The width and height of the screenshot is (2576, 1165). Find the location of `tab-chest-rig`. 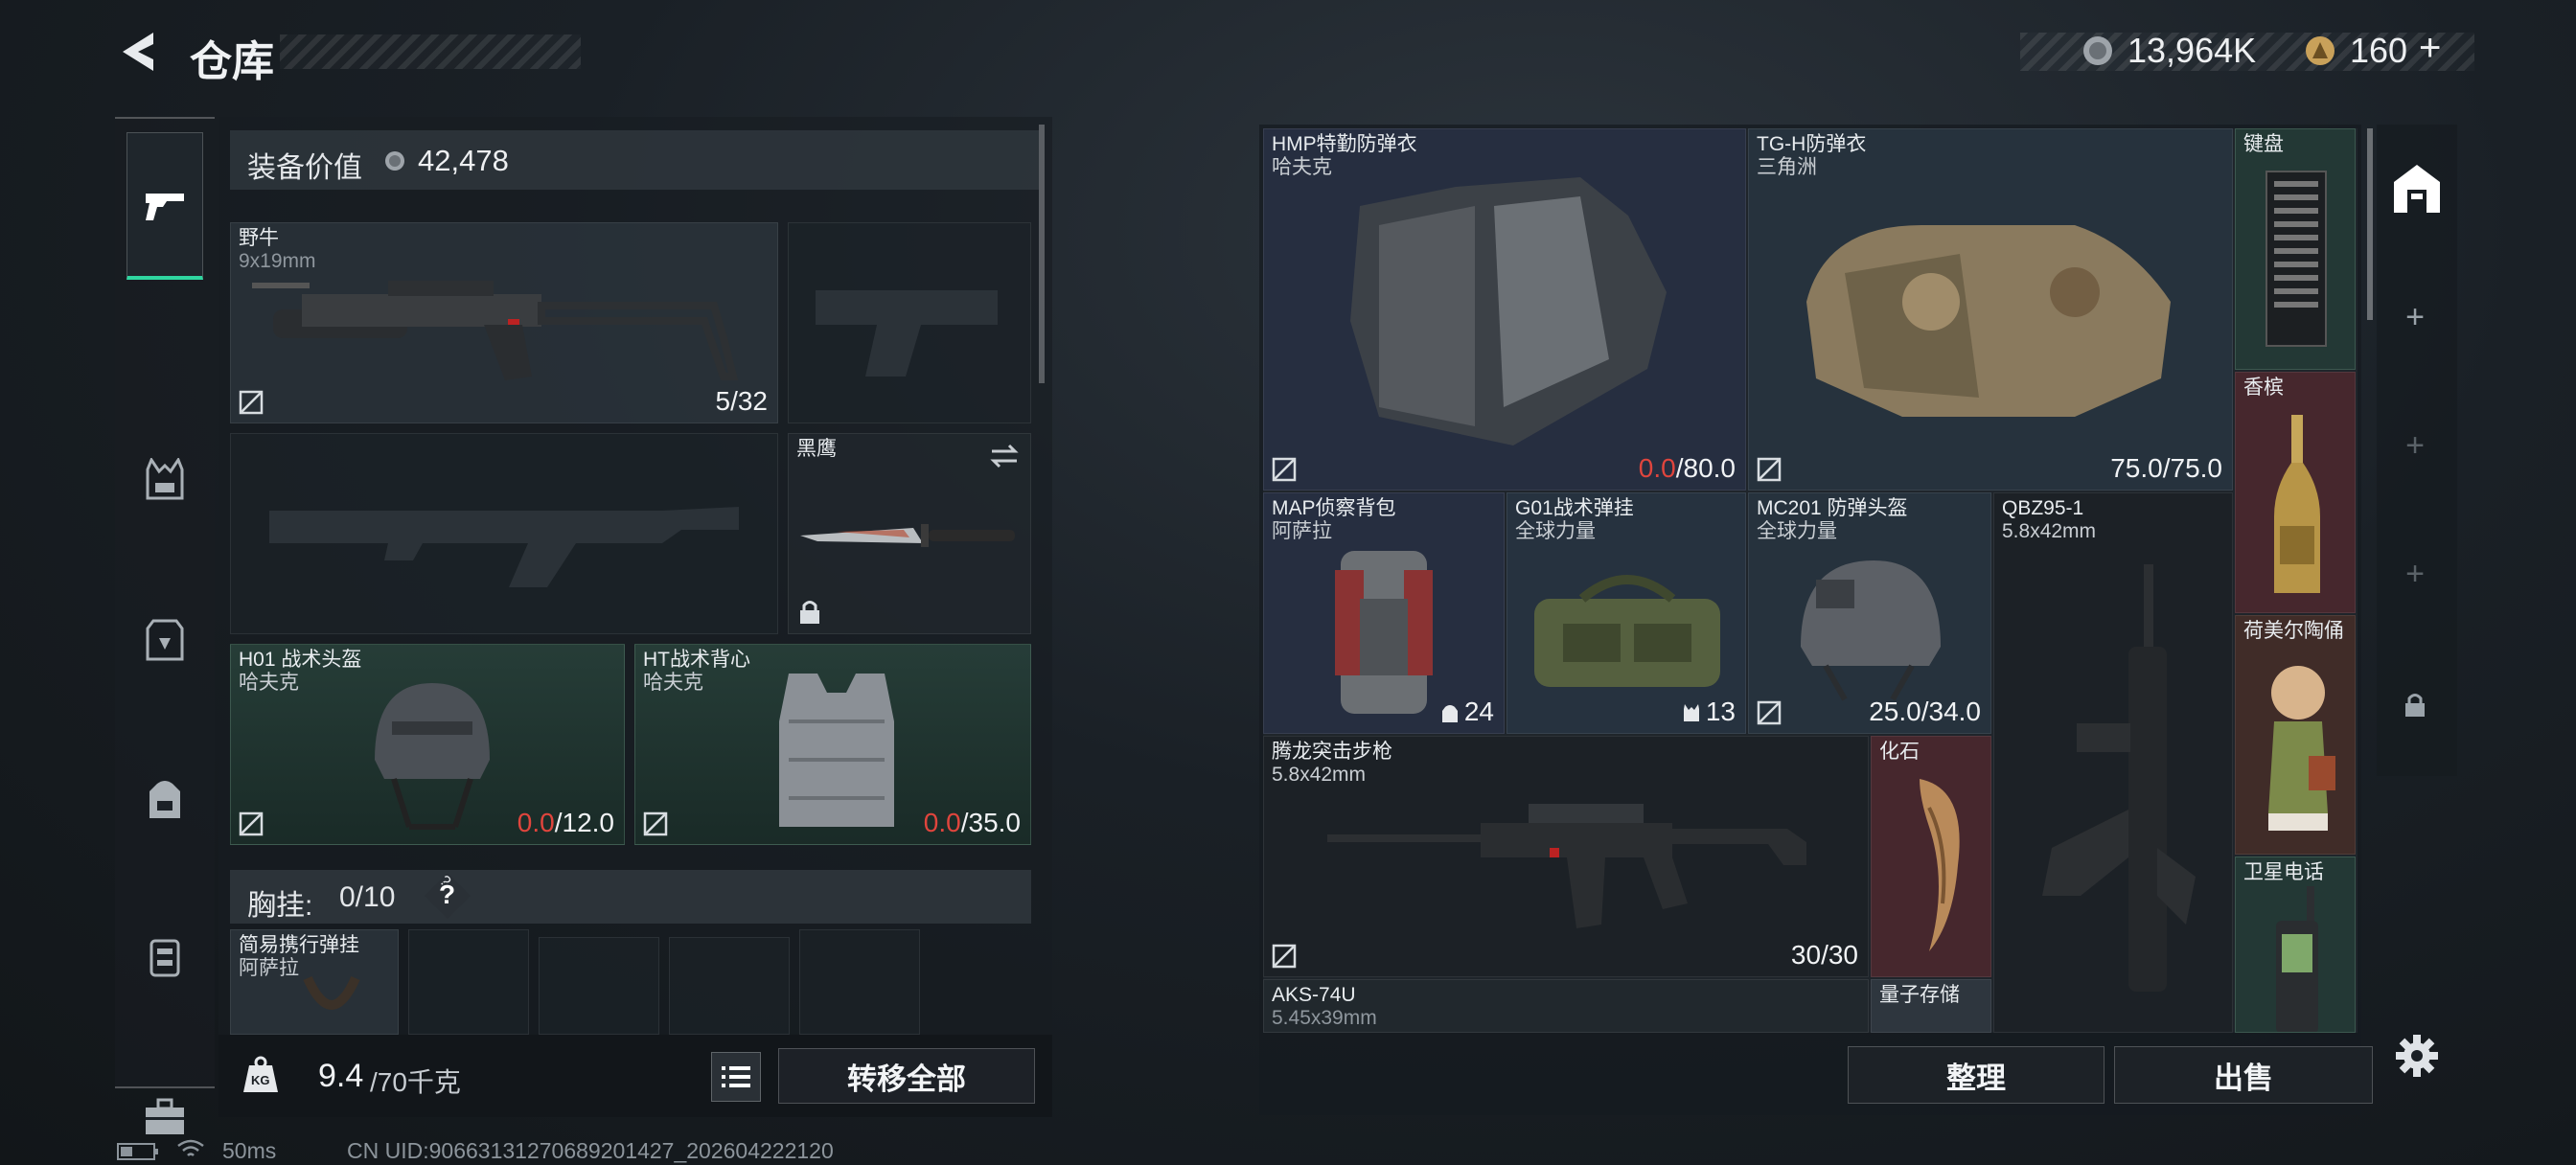

tab-chest-rig is located at coordinates (165, 479).